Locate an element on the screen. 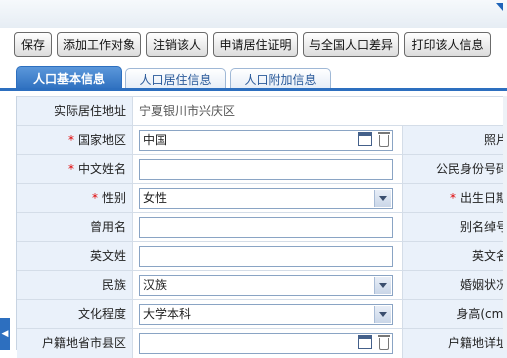  tab-underline is located at coordinates (253, 89).